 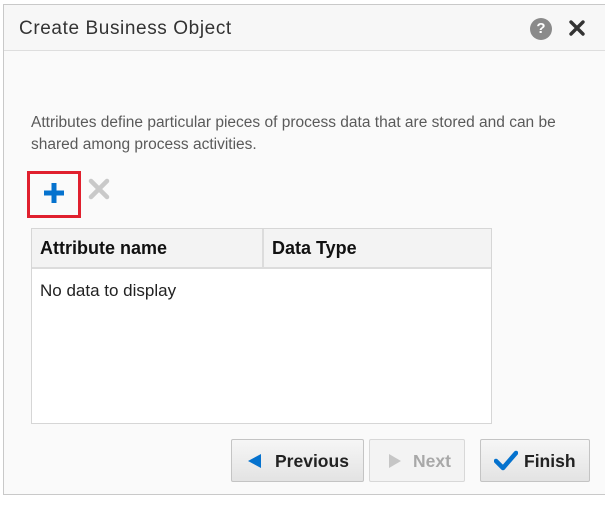 I want to click on previous-label: Previous, so click(x=312, y=461).